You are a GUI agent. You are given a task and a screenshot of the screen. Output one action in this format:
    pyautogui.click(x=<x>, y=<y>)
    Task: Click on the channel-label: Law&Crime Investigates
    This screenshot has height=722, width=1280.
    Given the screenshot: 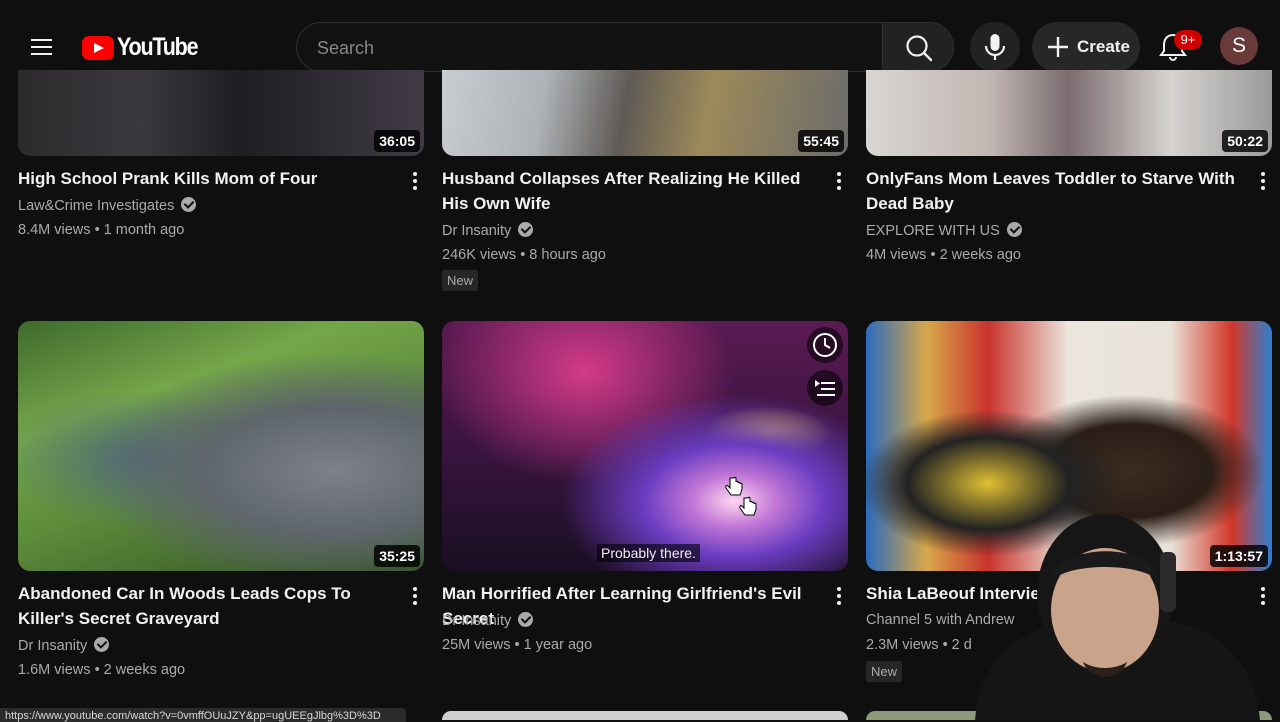 What is the action you would take?
    pyautogui.click(x=96, y=206)
    